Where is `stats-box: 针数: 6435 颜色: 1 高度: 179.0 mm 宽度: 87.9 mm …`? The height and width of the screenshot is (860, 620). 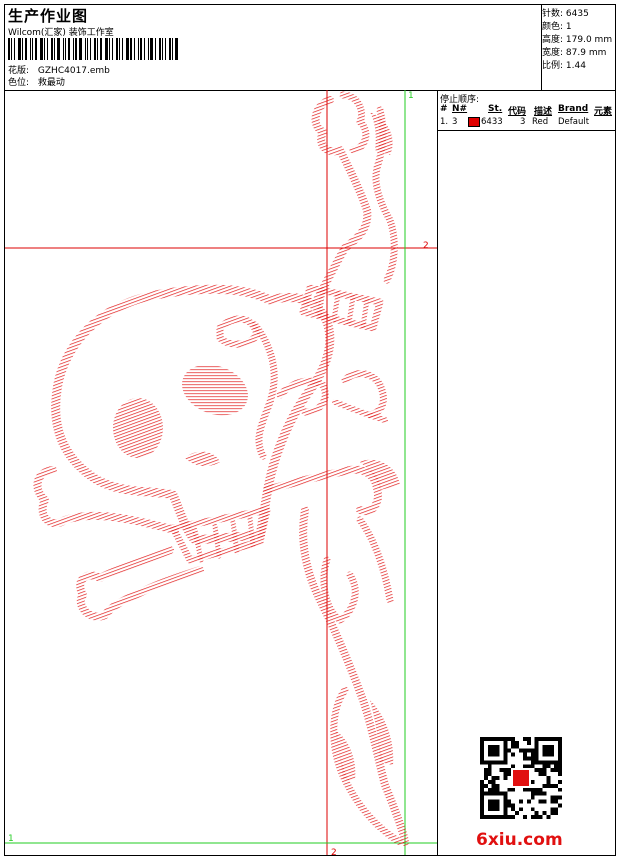 stats-box: 针数: 6435 颜色: 1 高度: 179.0 mm 宽度: 87.9 mm … is located at coordinates (578, 47).